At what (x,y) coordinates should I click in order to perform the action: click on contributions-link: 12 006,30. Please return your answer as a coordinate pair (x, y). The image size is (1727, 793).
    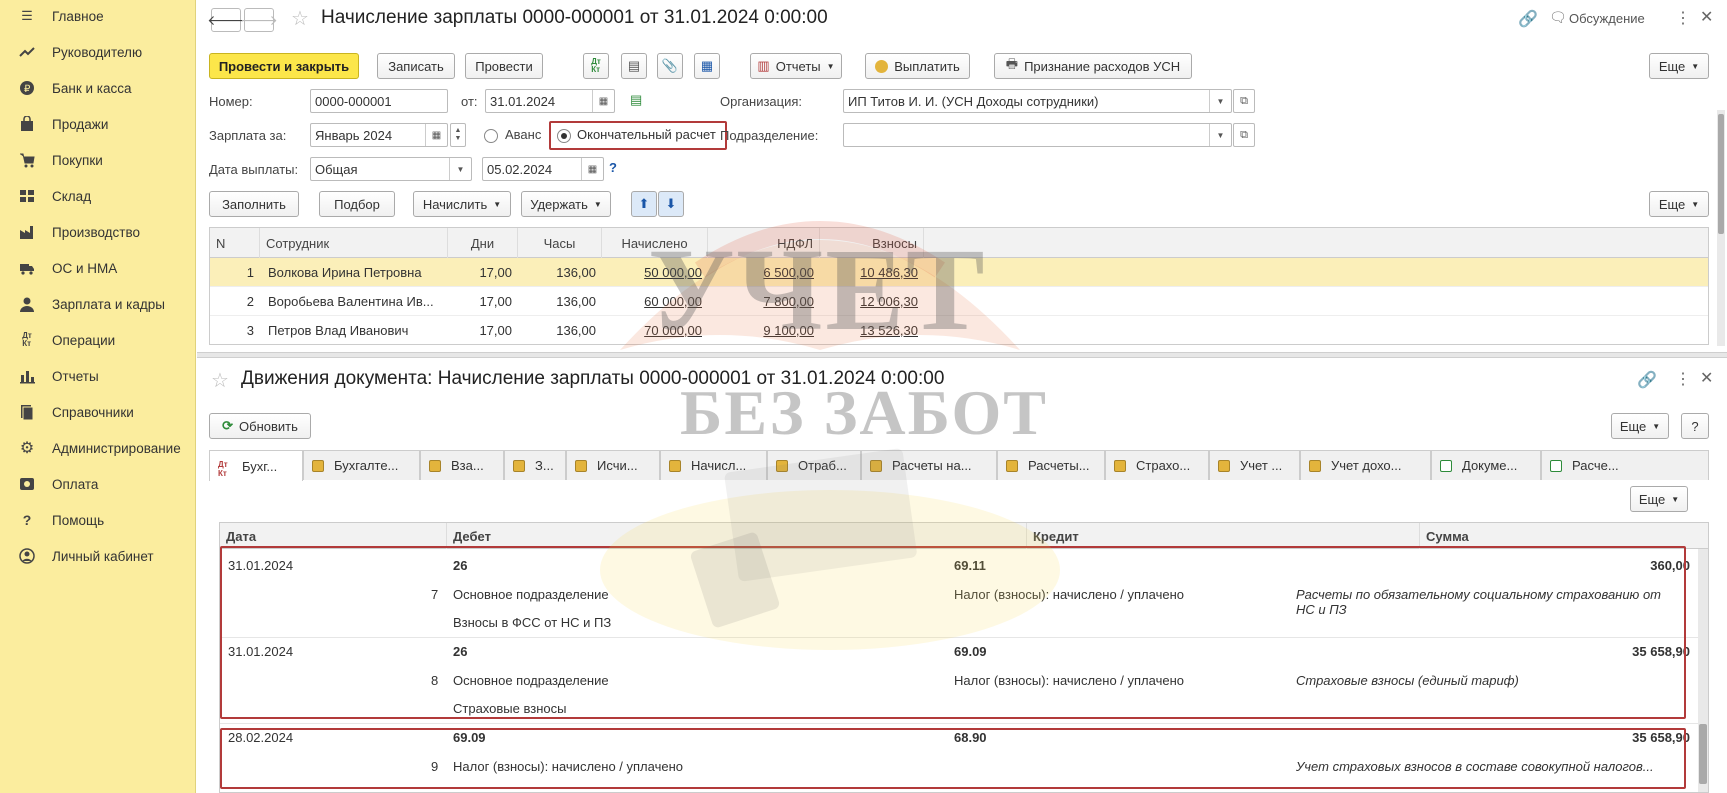
    Looking at the image, I should click on (869, 301).